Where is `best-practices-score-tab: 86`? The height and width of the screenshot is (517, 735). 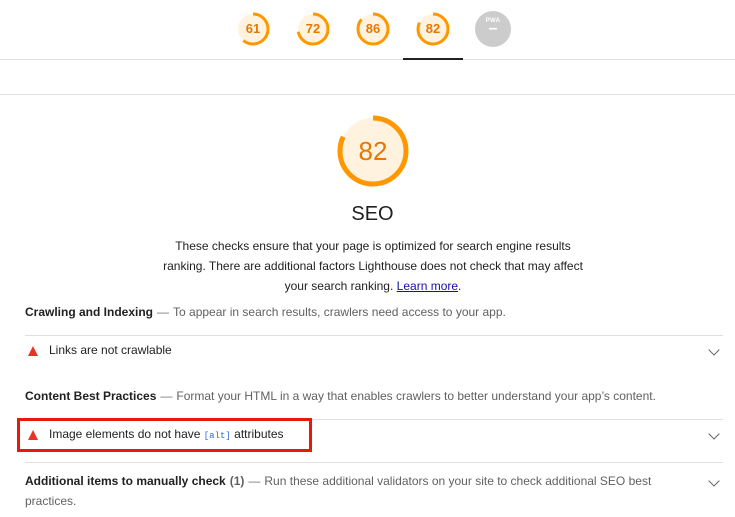
best-practices-score-tab: 86 is located at coordinates (373, 29).